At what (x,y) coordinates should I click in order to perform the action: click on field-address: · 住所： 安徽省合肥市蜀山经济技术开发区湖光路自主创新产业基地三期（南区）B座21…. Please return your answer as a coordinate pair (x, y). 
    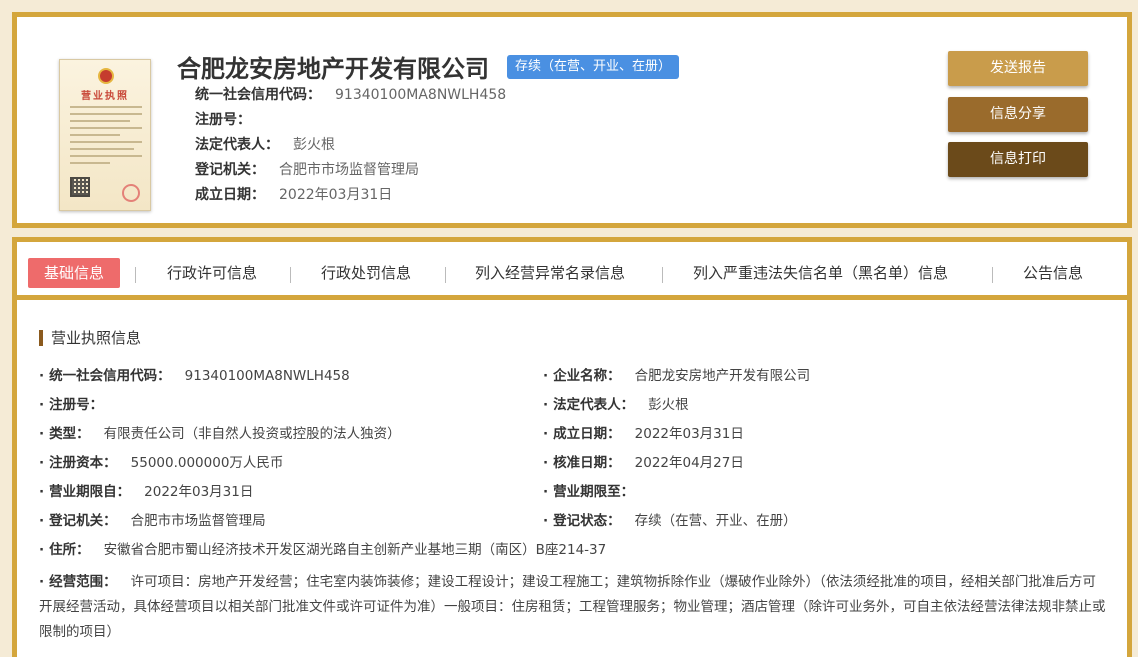
    Looking at the image, I should click on (323, 550).